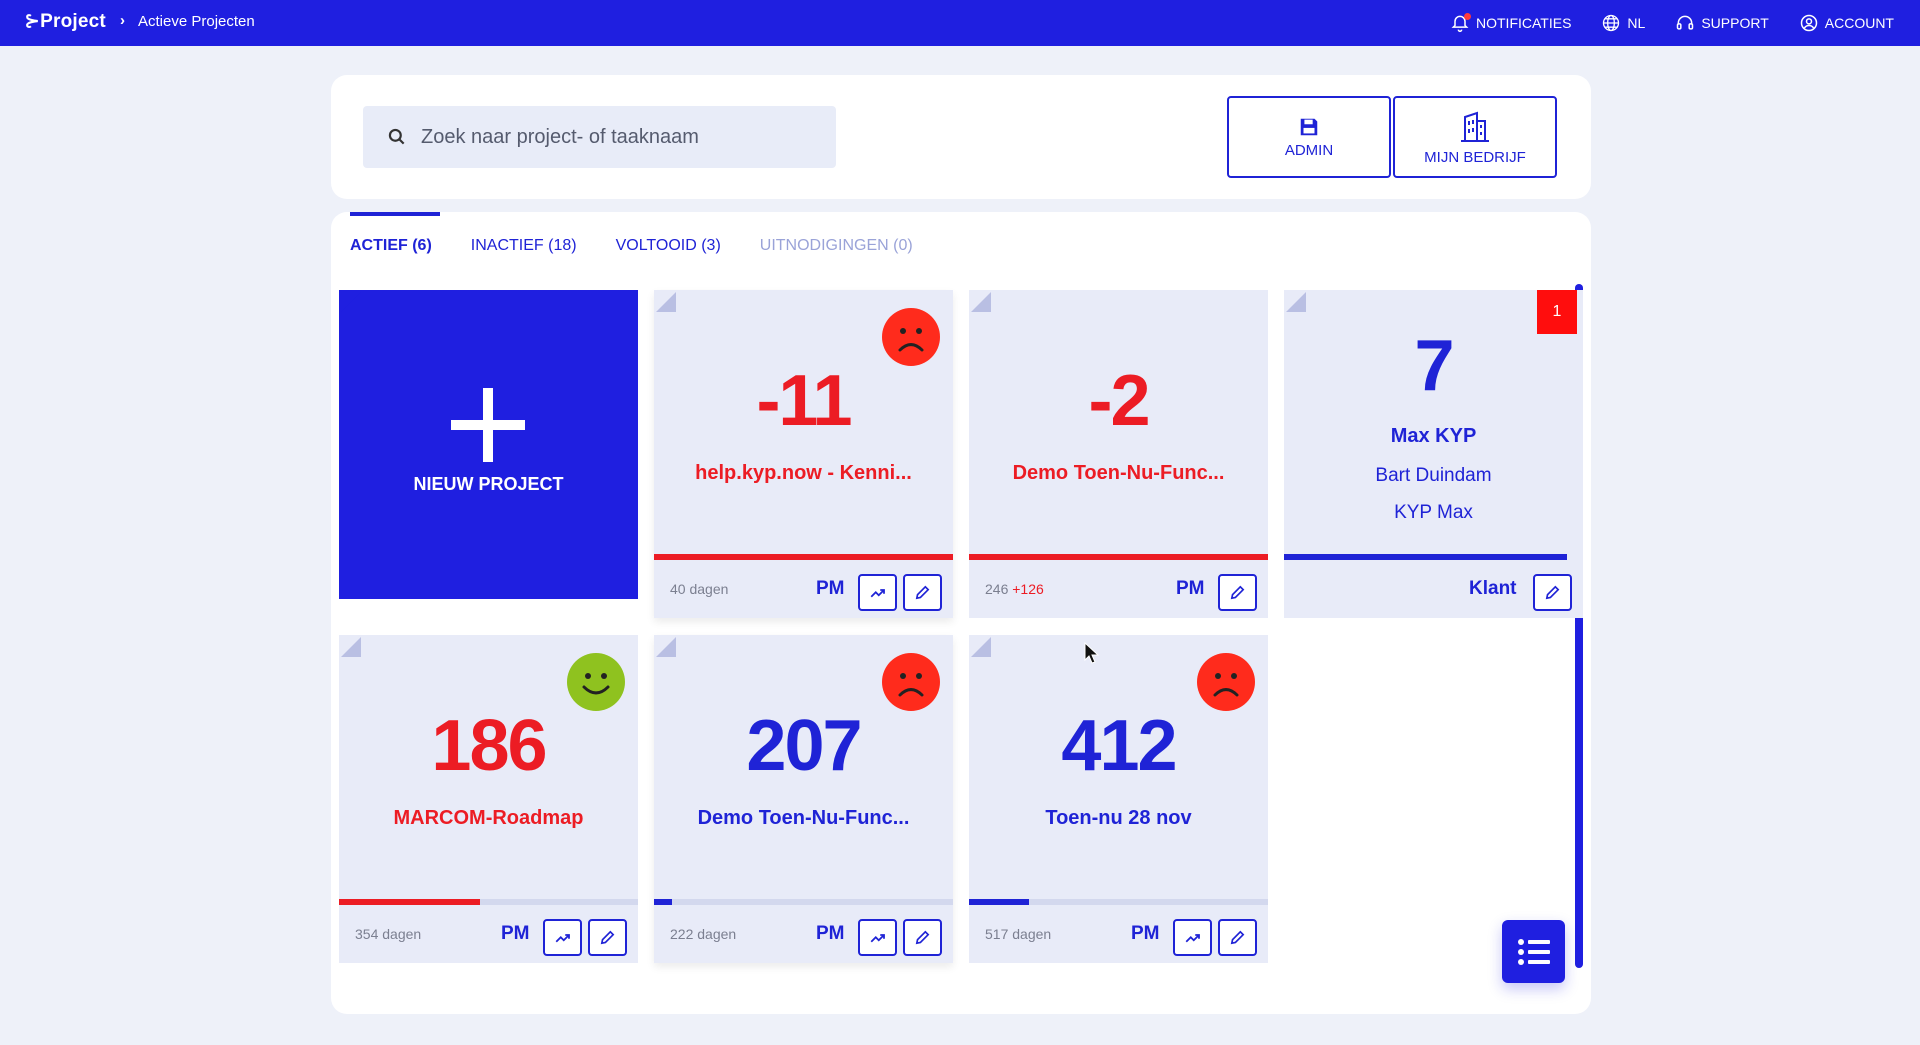 This screenshot has height=1045, width=1920. Describe the element at coordinates (65, 21) in the screenshot. I see `brand-logo: ⊱Project` at that location.